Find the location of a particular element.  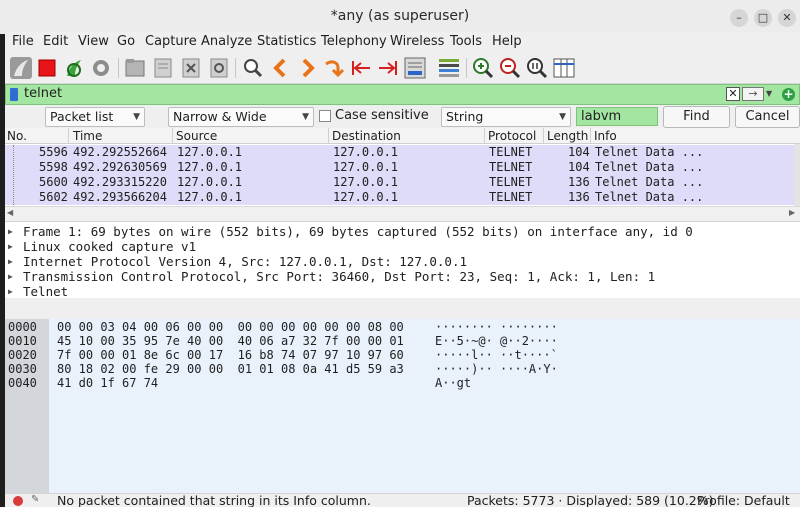

edit-comment-icon: ✎ is located at coordinates (35, 499).